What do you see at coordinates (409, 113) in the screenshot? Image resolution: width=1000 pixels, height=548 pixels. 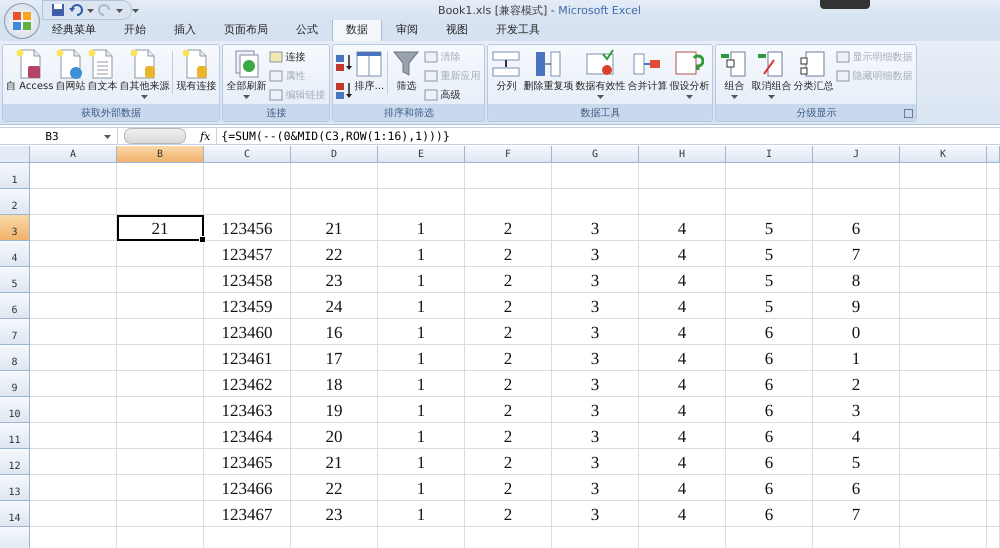 I see `group-title: 排序和筛选` at bounding box center [409, 113].